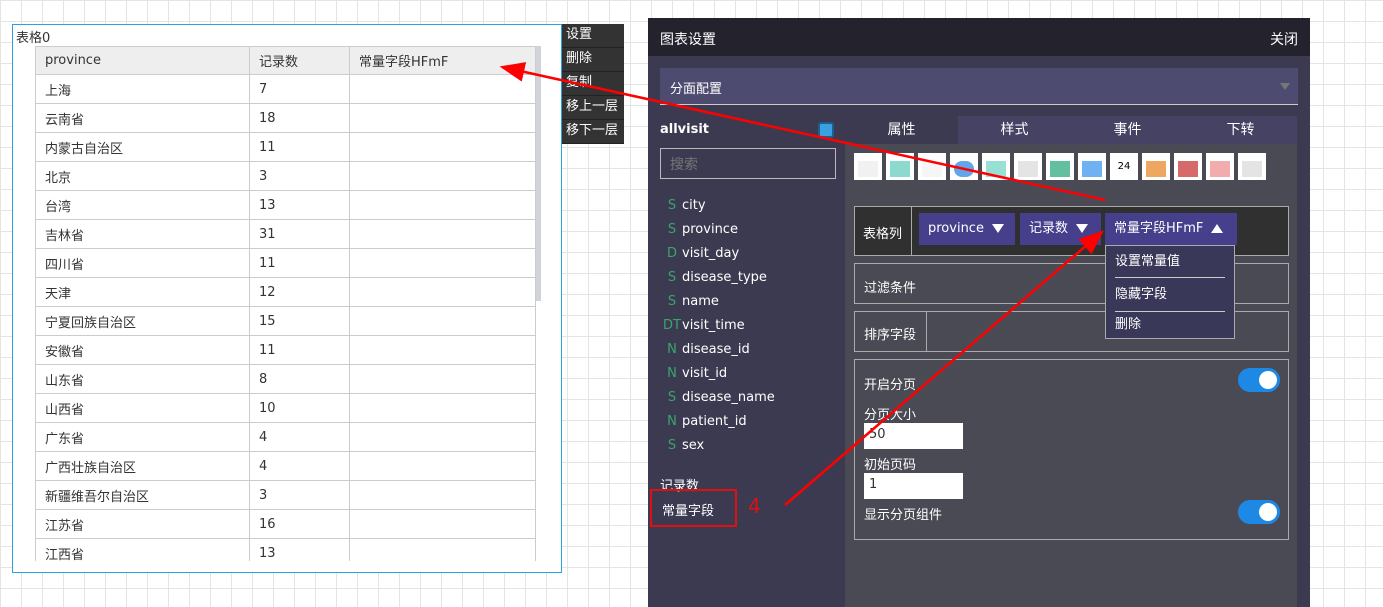 This screenshot has height=607, width=1383. What do you see at coordinates (285, 263) in the screenshot?
I see `table-row: 四川省 11` at bounding box center [285, 263].